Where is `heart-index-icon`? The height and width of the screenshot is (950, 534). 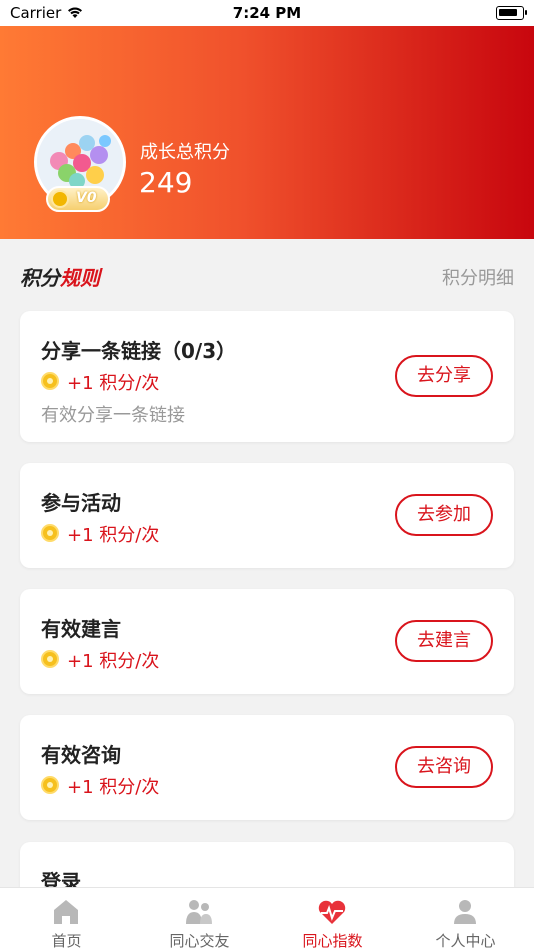 heart-index-icon is located at coordinates (332, 912).